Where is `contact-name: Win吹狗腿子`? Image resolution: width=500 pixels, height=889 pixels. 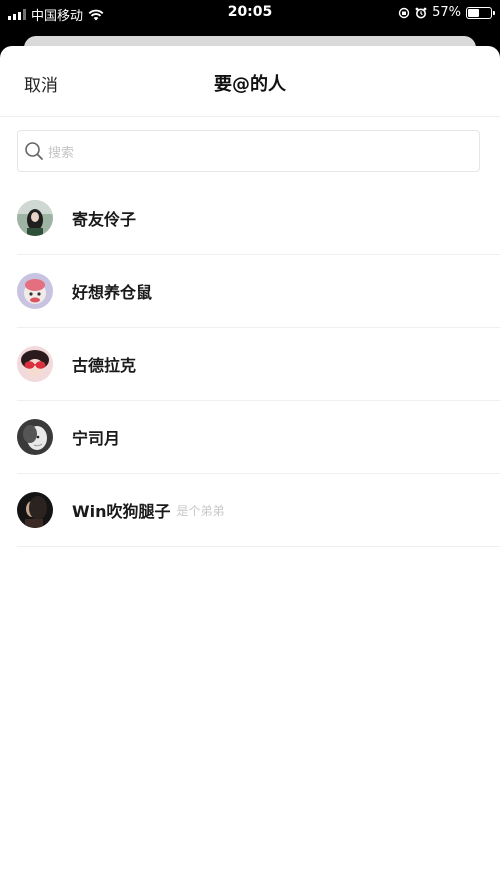 contact-name: Win吹狗腿子 is located at coordinates (121, 511).